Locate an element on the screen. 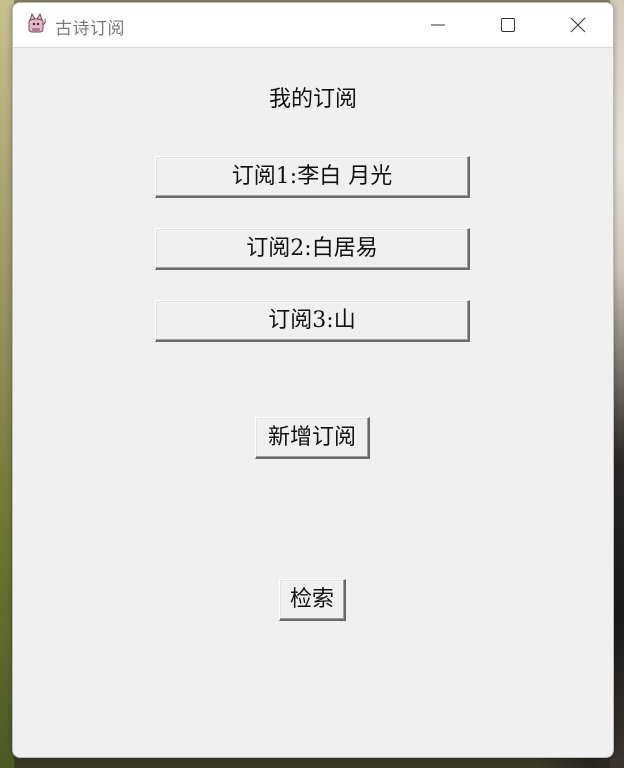  search-button: 检索 is located at coordinates (312, 600).